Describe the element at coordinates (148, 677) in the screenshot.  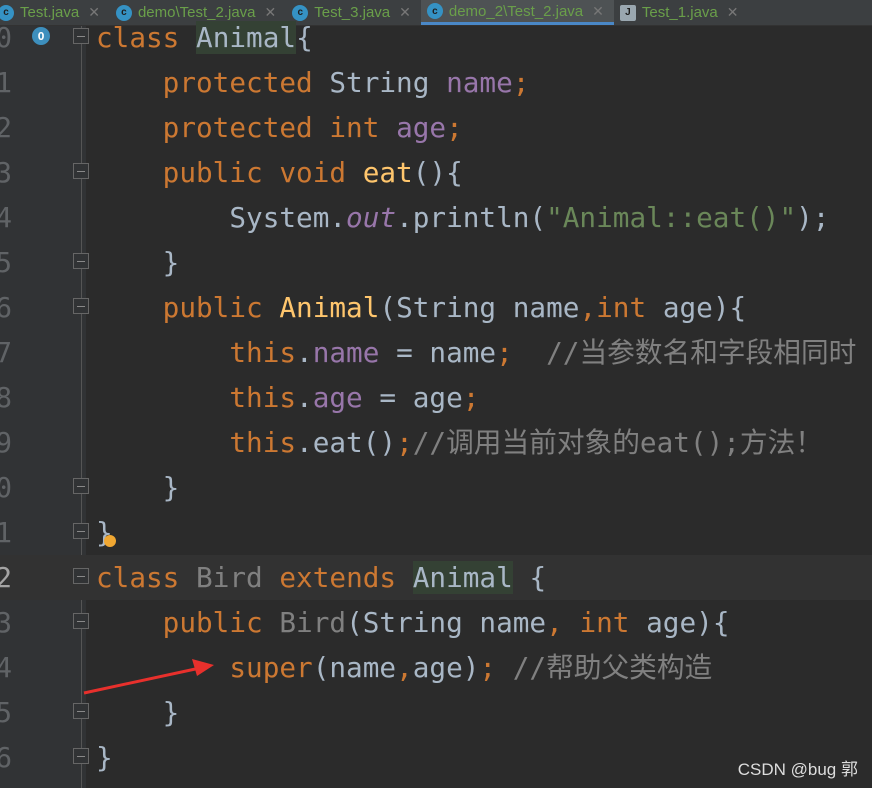
I see `red-arrow-annotation` at that location.